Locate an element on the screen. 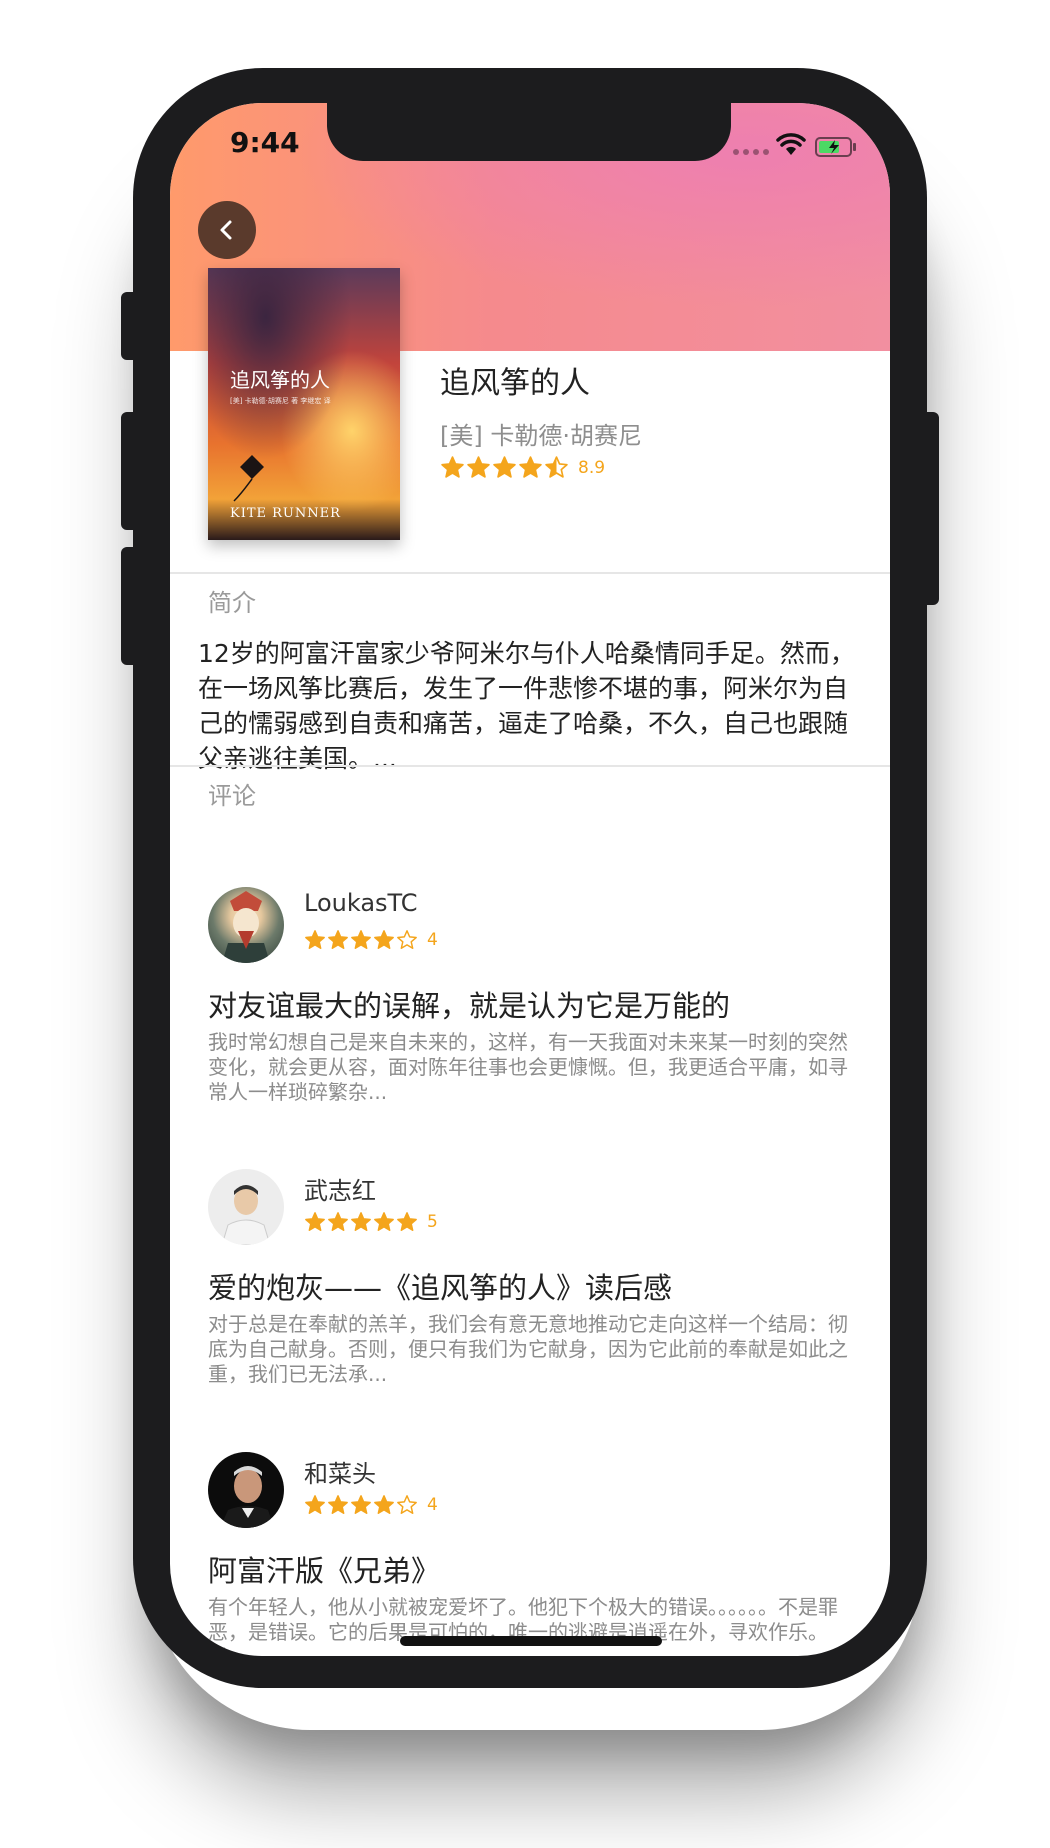  kite-icon is located at coordinates (248, 478).